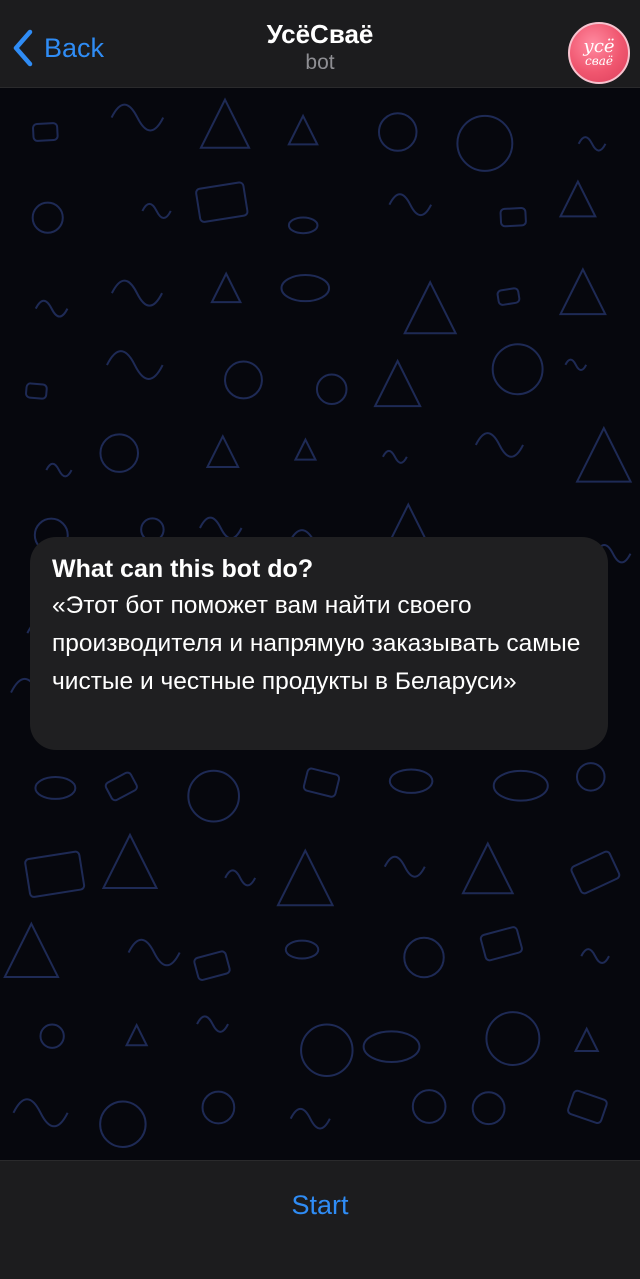 The width and height of the screenshot is (640, 1279). I want to click on start-button: Start, so click(320, 1205).